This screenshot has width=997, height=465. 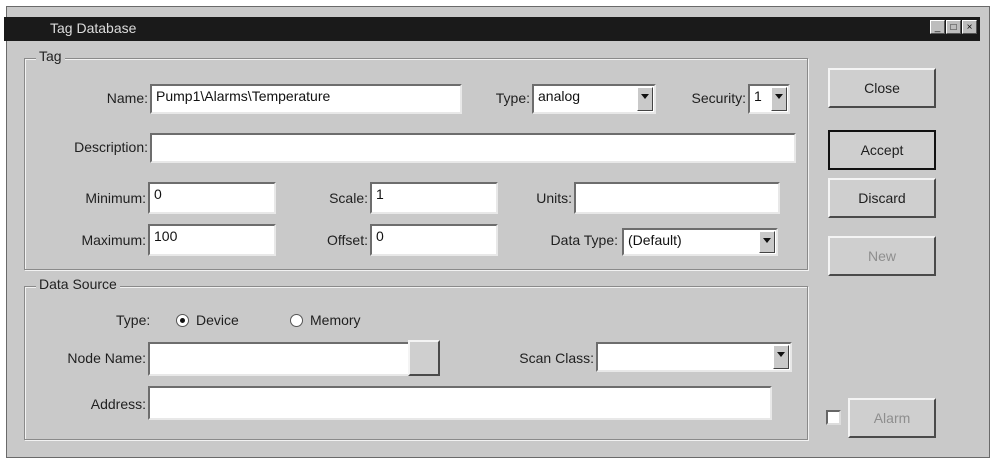 I want to click on scan-class-label: Scan Class:, so click(x=556, y=358).